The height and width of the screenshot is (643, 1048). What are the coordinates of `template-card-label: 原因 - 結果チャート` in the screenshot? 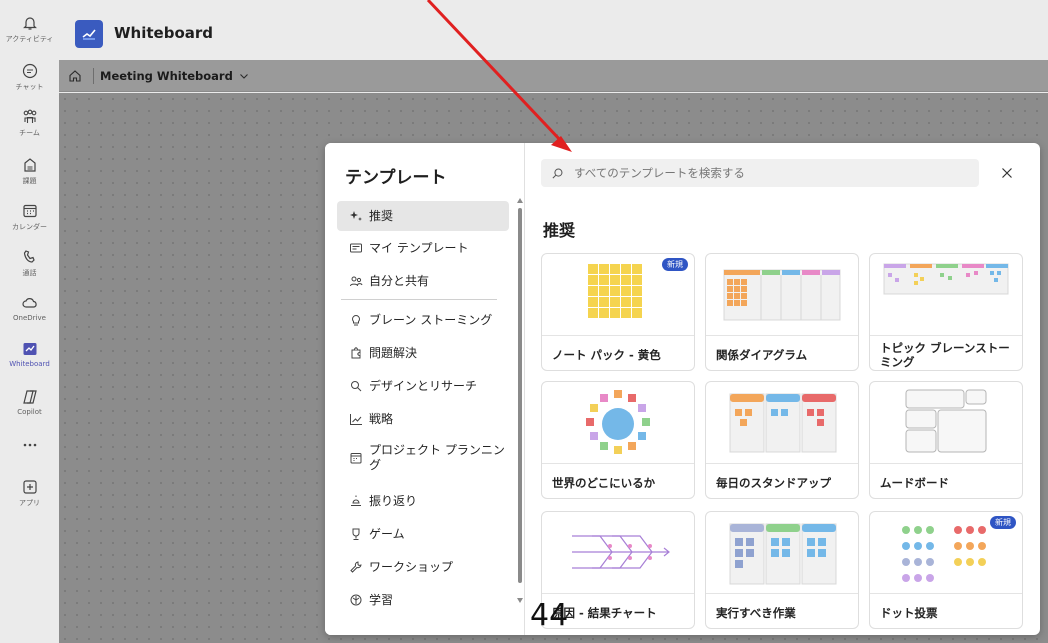 It's located at (604, 613).